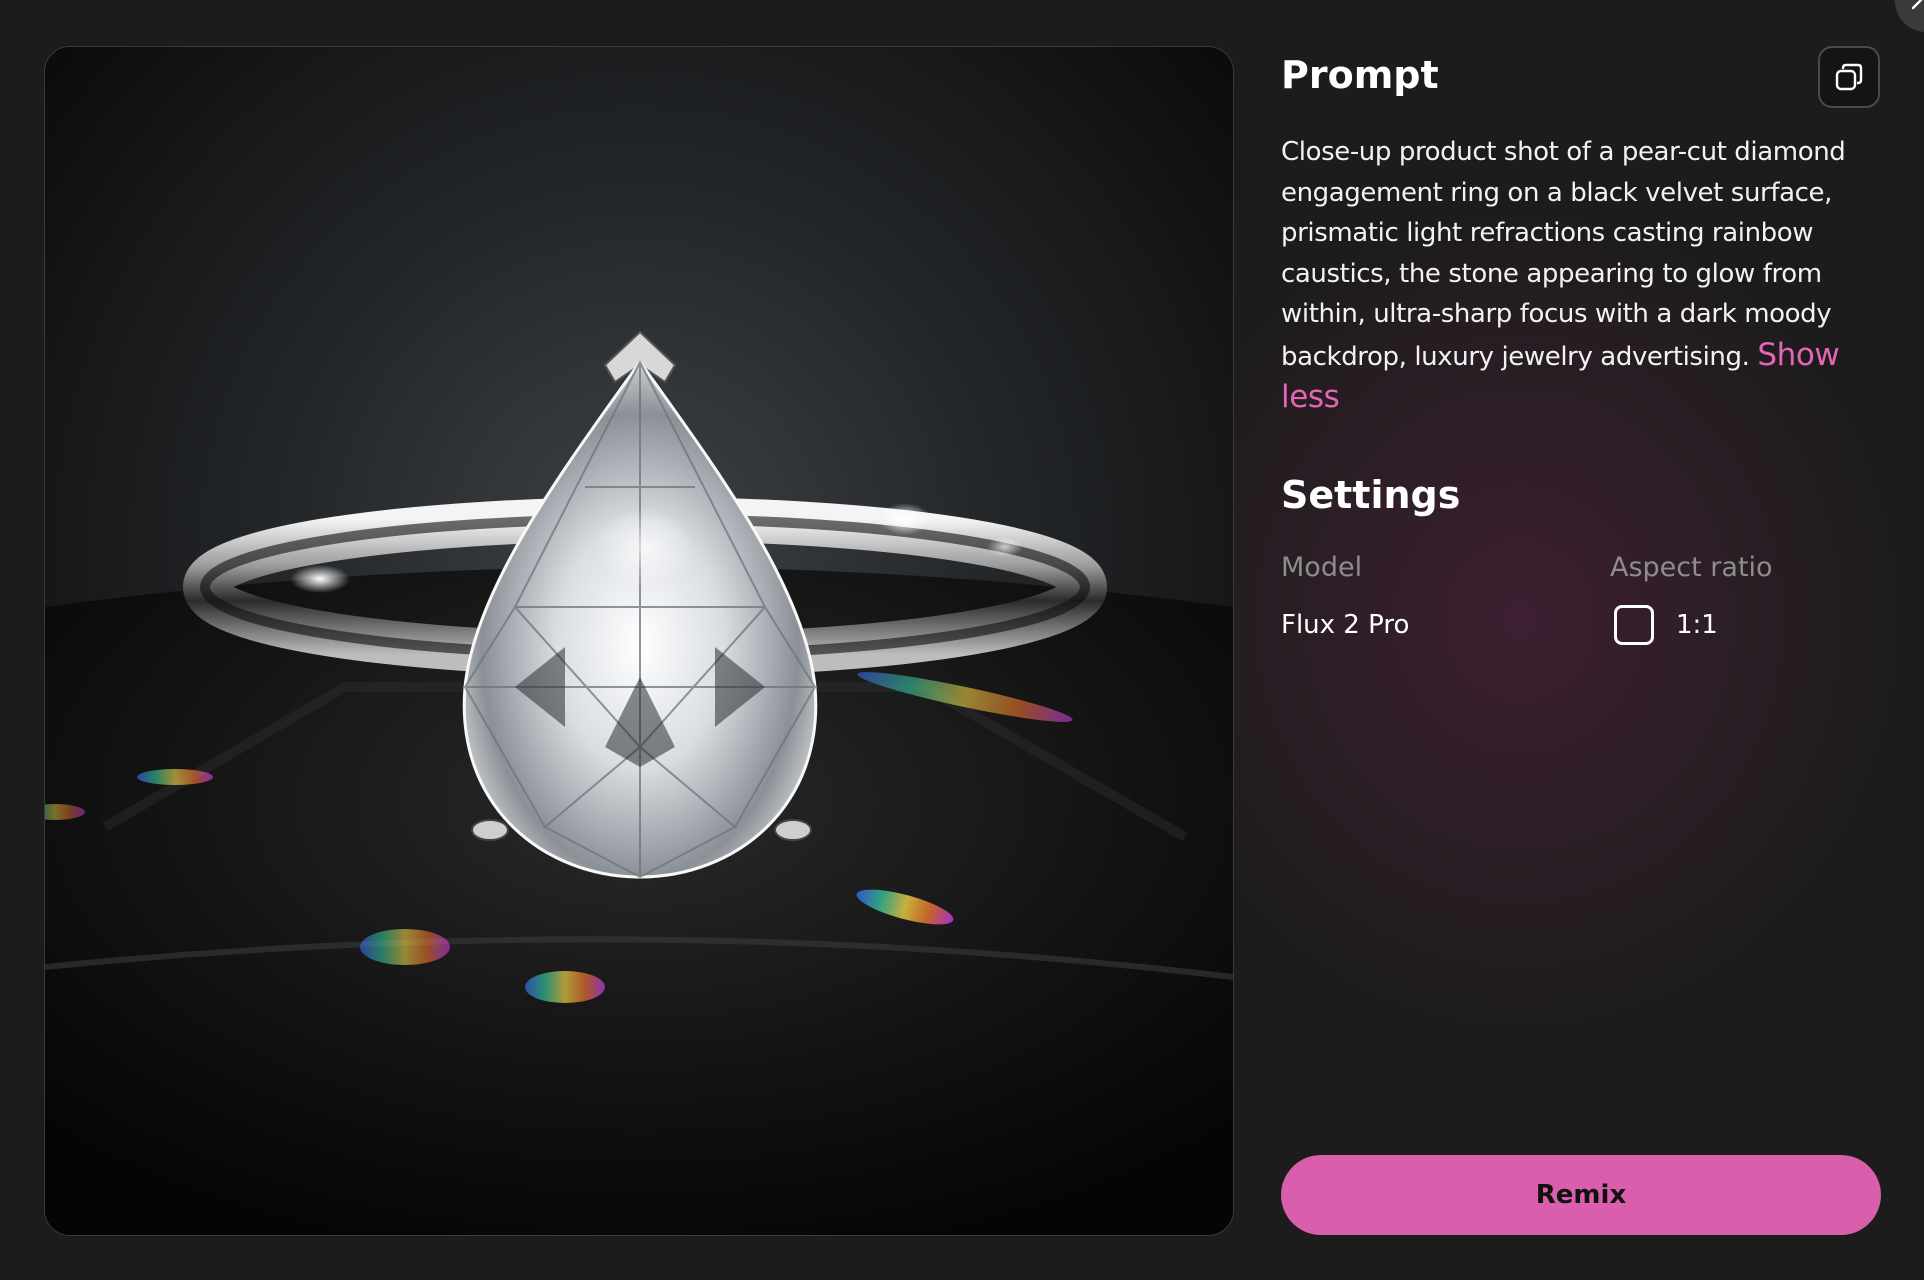 This screenshot has height=1280, width=1924. I want to click on prompt-heading: Prompt, so click(1360, 75).